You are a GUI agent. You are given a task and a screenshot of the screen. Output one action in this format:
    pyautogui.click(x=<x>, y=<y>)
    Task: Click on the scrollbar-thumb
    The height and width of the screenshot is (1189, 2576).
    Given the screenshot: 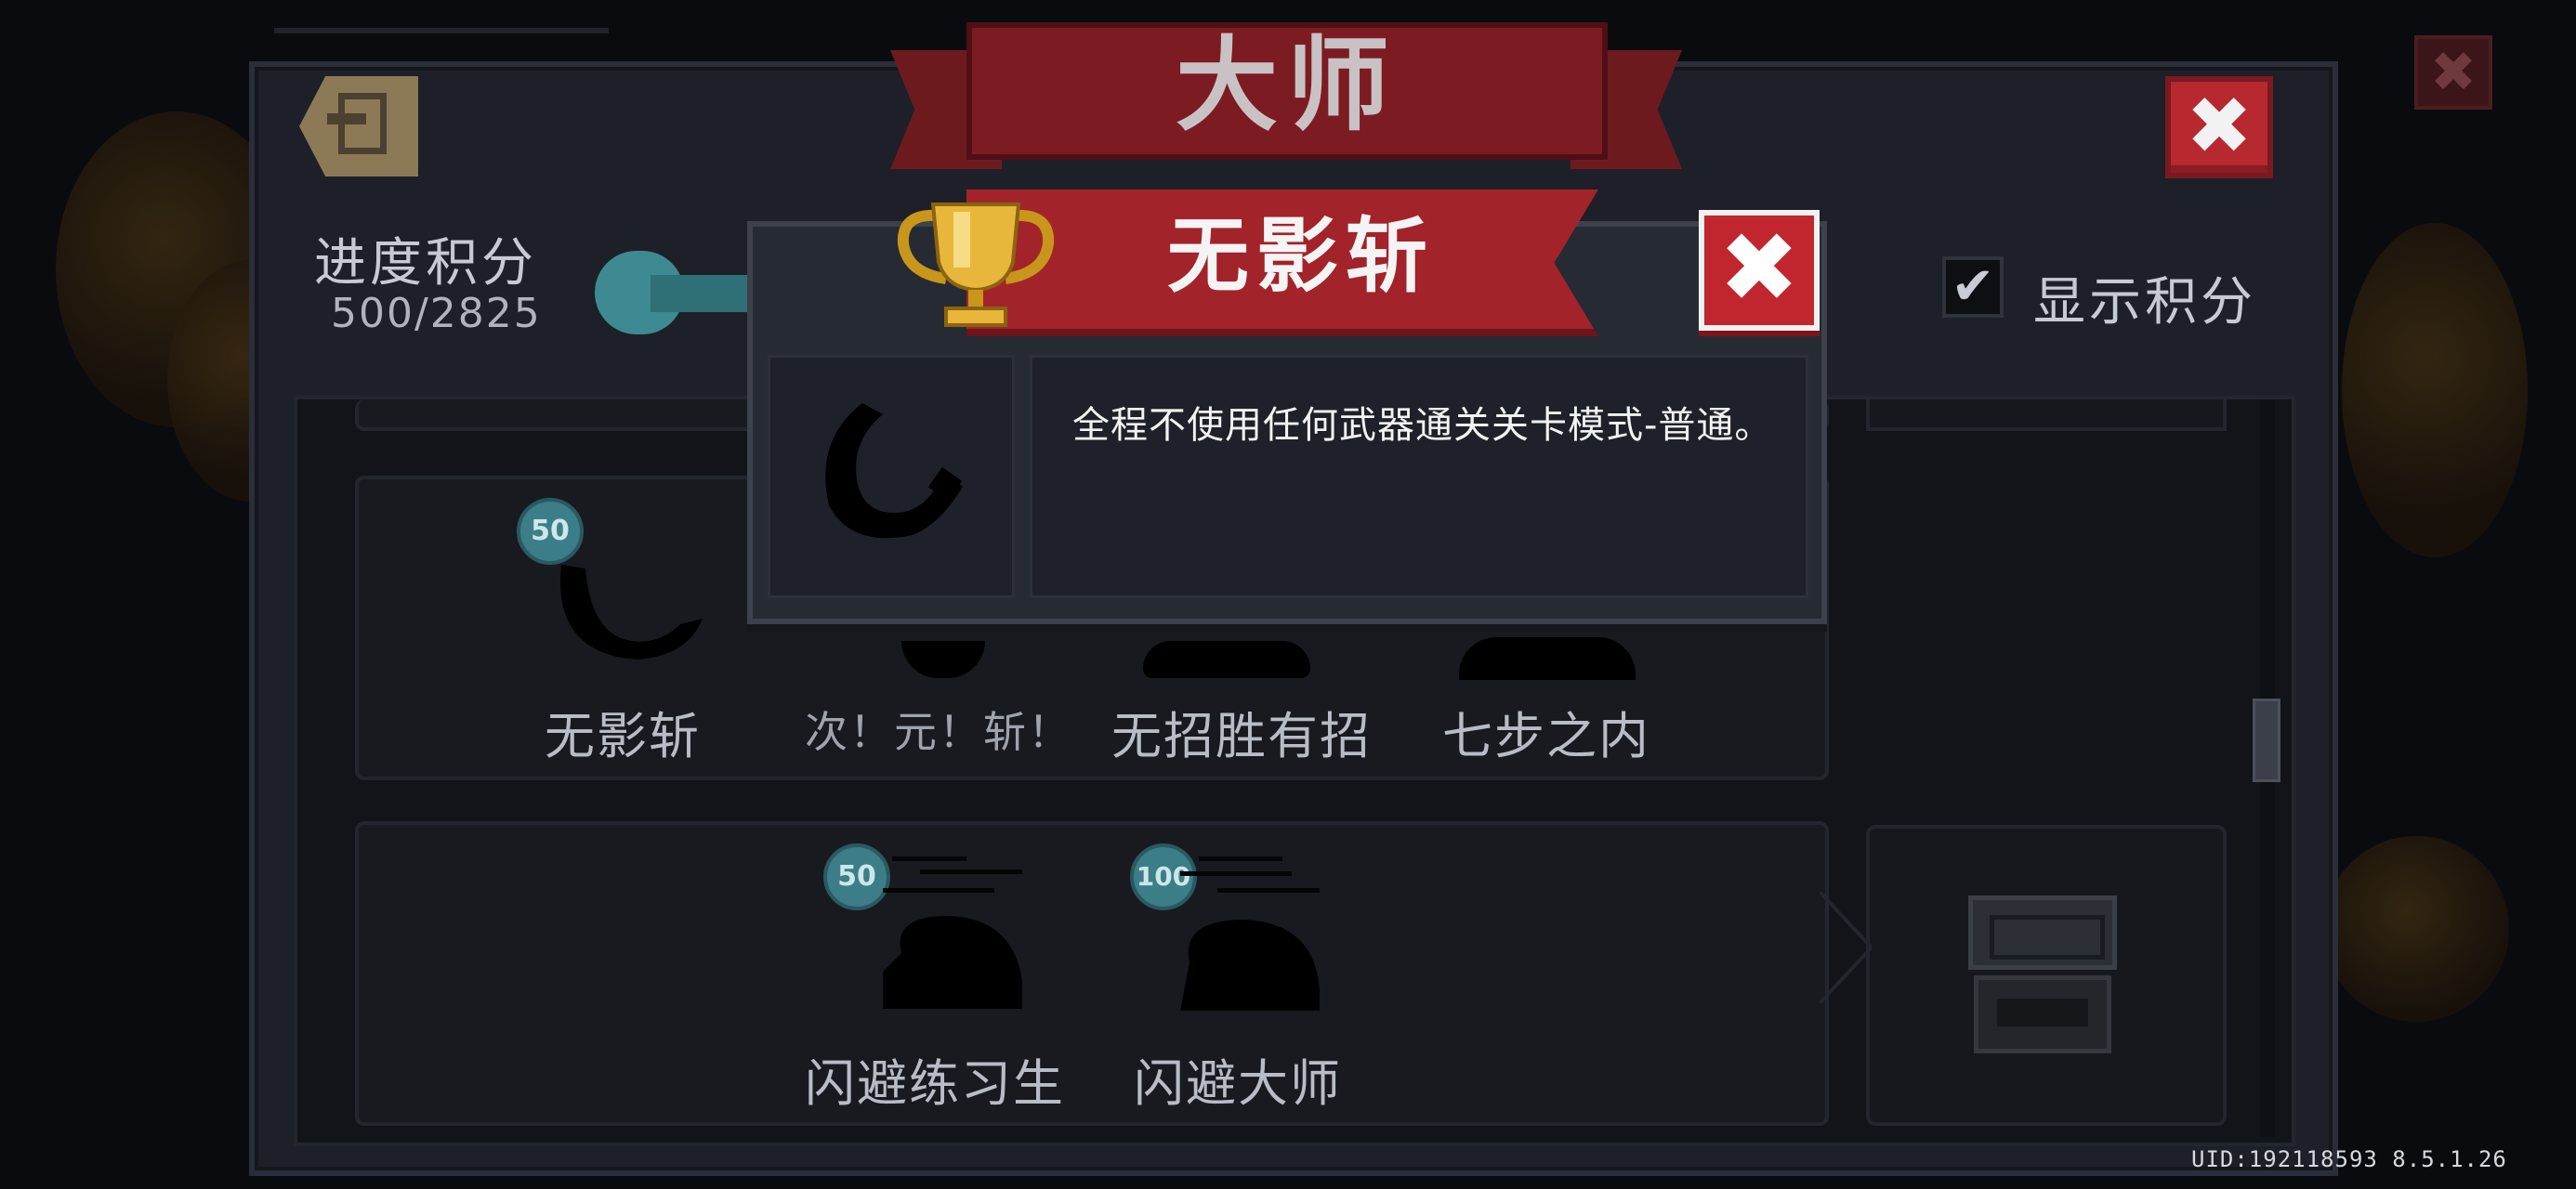 What is the action you would take?
    pyautogui.click(x=2266, y=740)
    